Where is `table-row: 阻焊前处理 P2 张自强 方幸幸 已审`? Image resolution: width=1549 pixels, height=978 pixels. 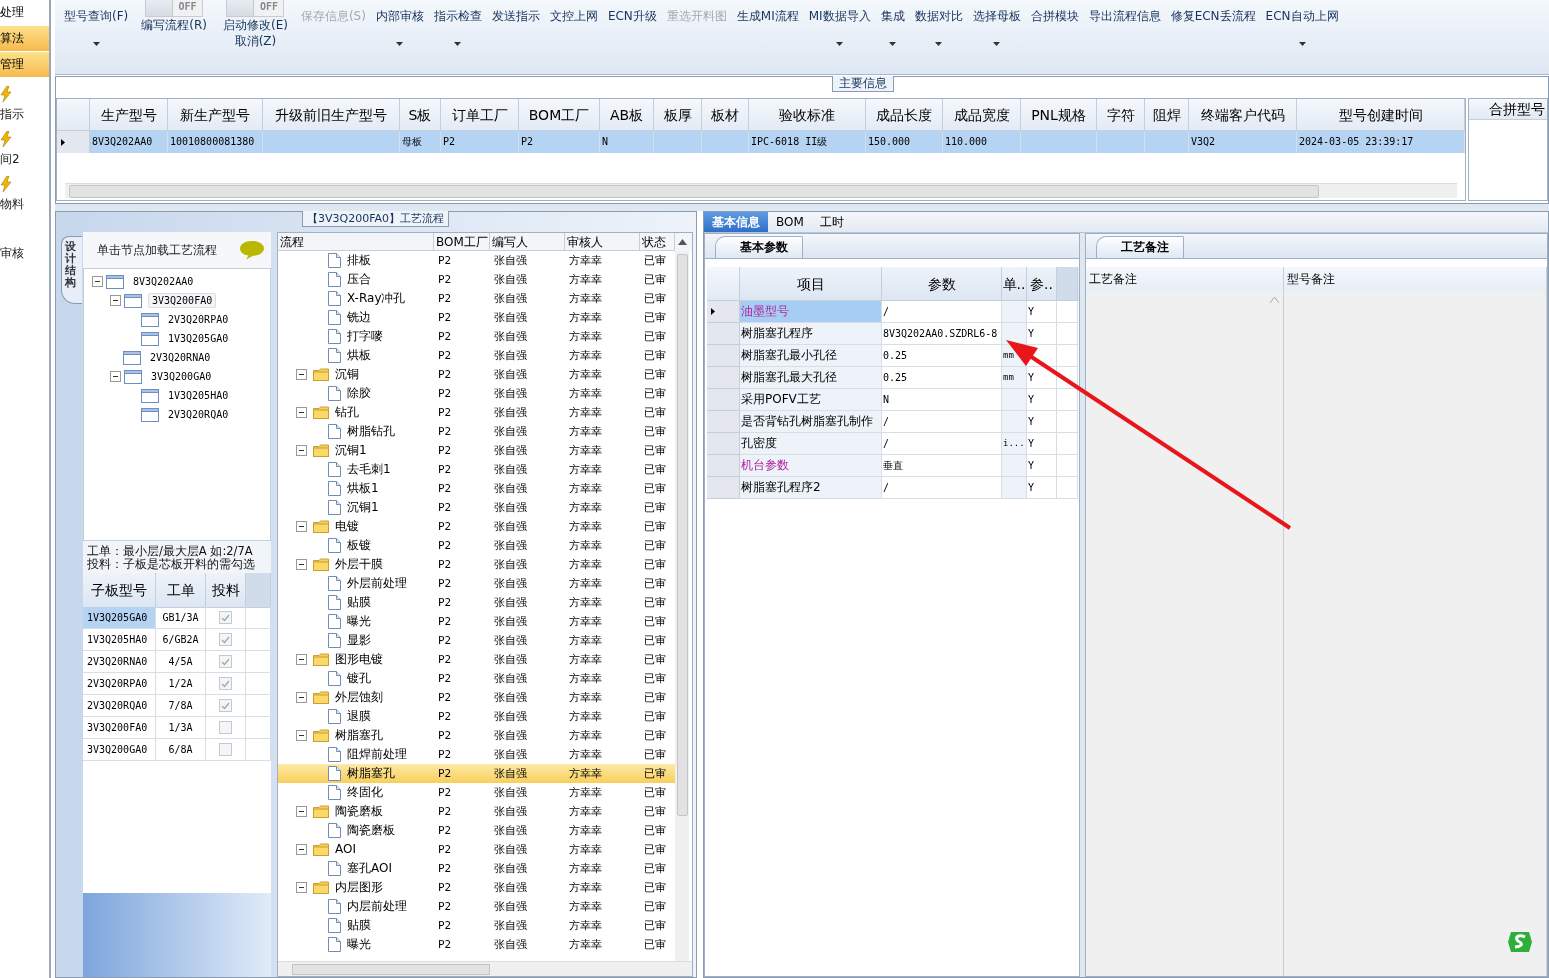 table-row: 阻焊前处理 P2 张自强 方幸幸 已审 is located at coordinates (476, 754).